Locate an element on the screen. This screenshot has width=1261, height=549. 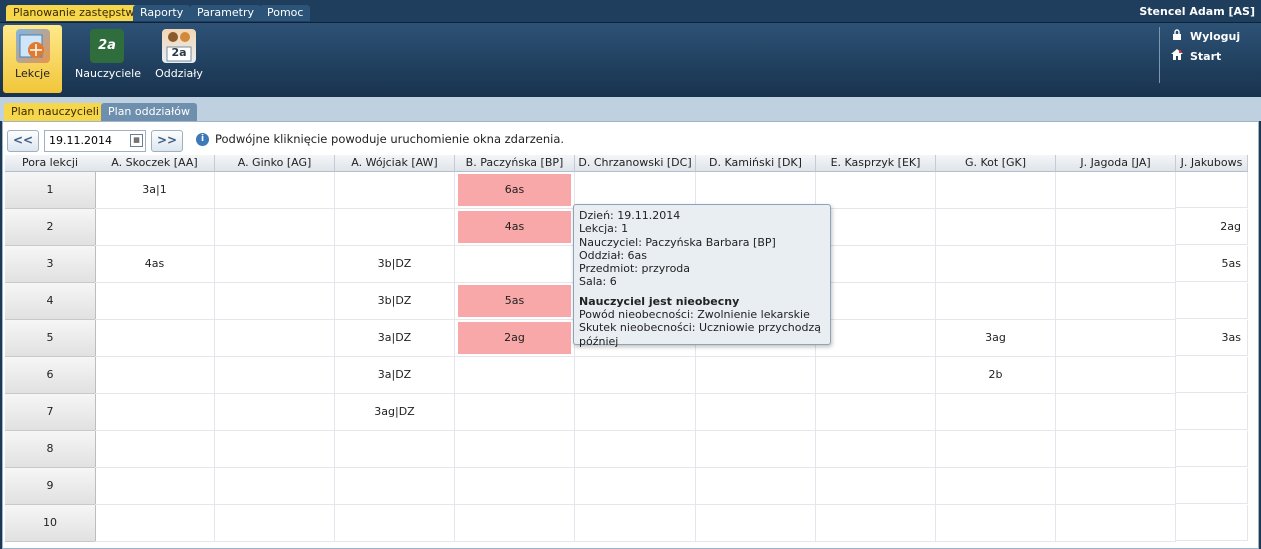
teacher-column-header: E. Kasprzyk [EK] is located at coordinates (876, 163).